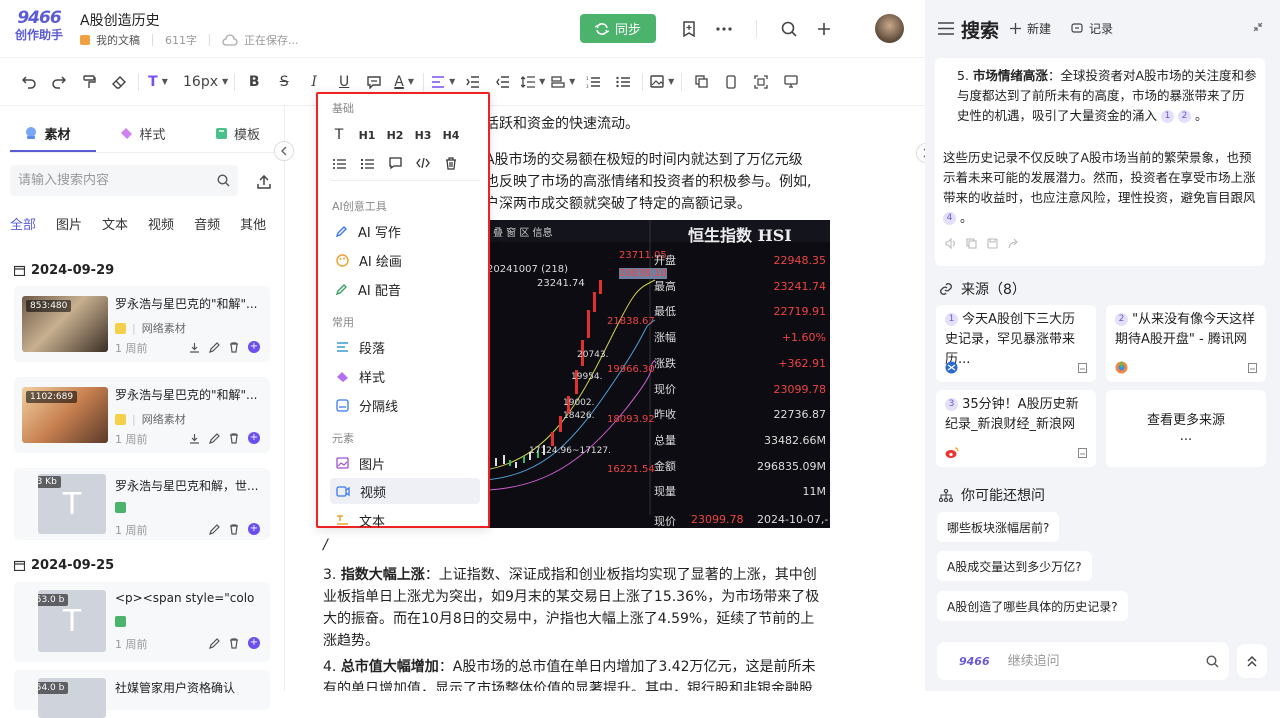 The width and height of the screenshot is (1280, 718). What do you see at coordinates (142, 415) in the screenshot?
I see `material-card: 1102:689 罗永浩与星巴克的"和解"... | 网络素材 1 周前 +` at bounding box center [142, 415].